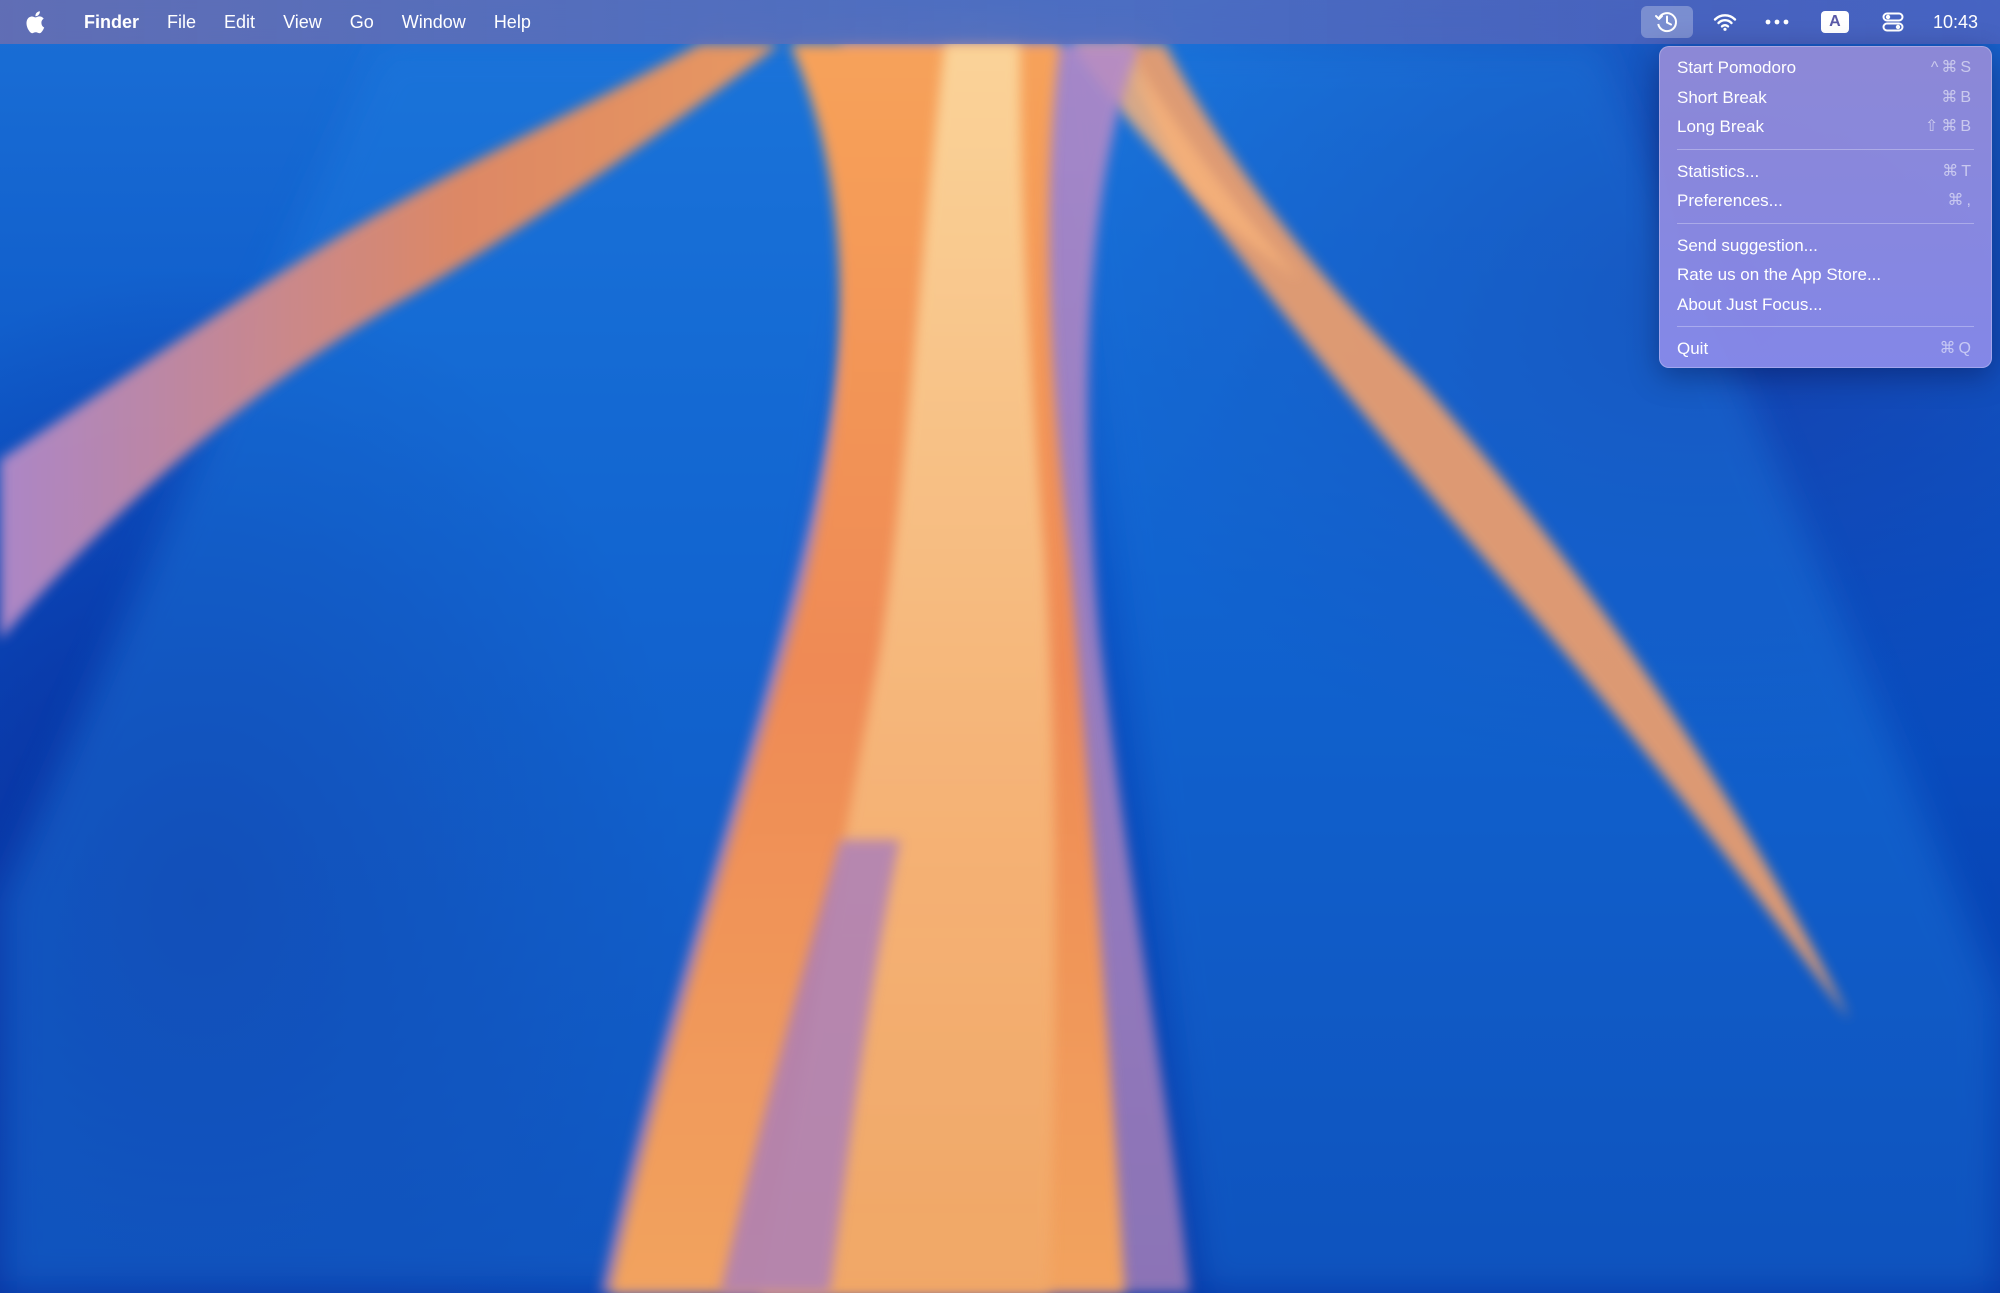 This screenshot has width=2000, height=1293. I want to click on menu-help: Help, so click(512, 22).